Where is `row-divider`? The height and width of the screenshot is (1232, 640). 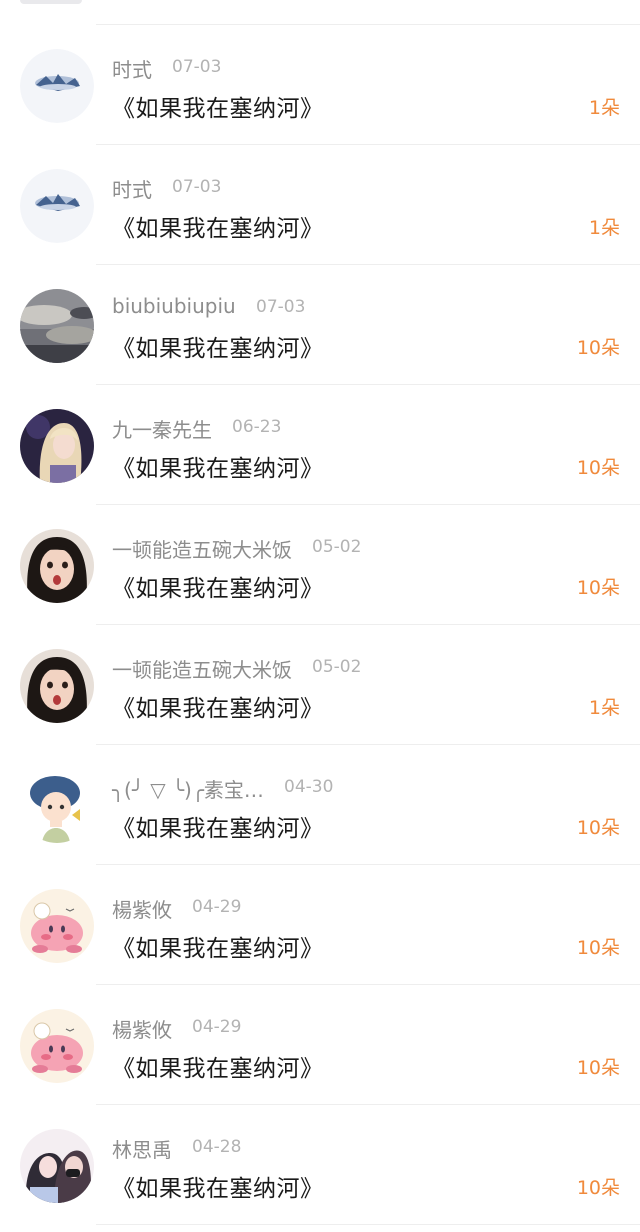
row-divider is located at coordinates (368, 1224).